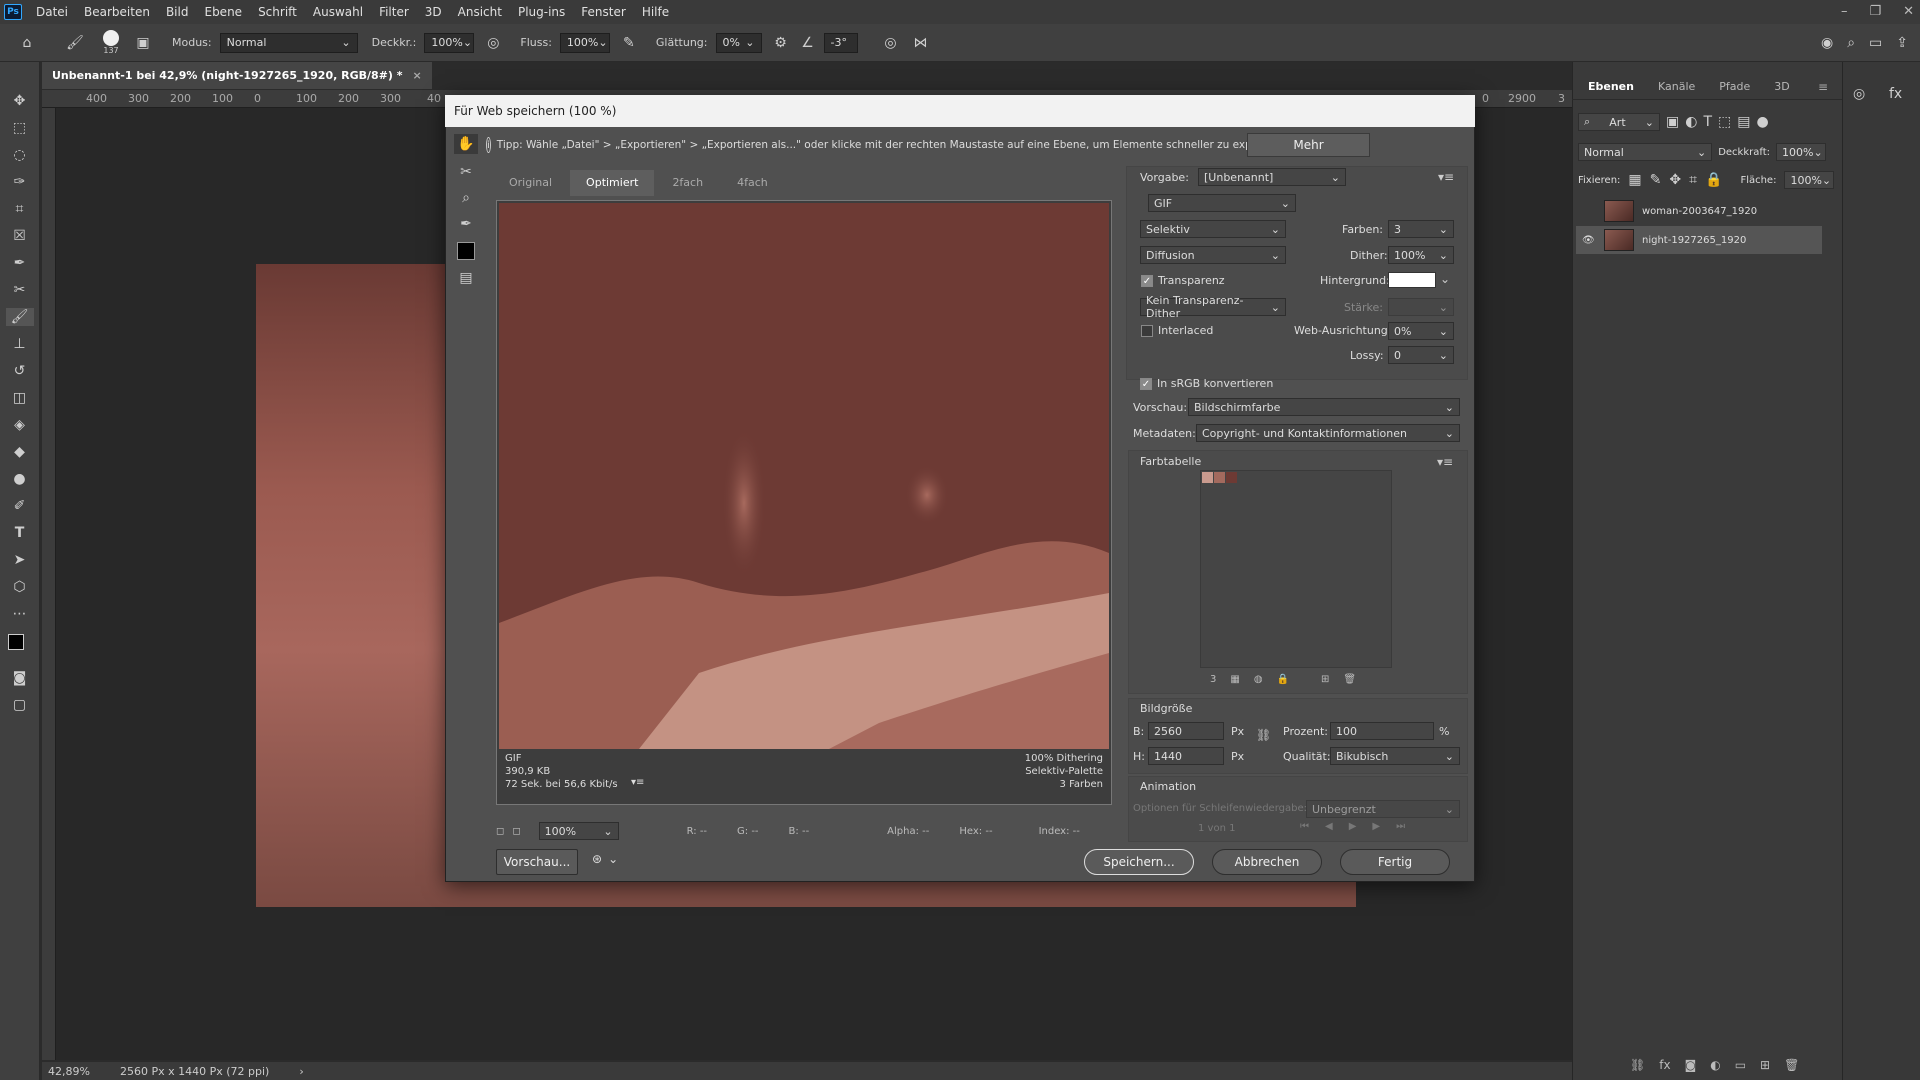  What do you see at coordinates (27, 43) in the screenshot?
I see `home-icon: ⌂` at bounding box center [27, 43].